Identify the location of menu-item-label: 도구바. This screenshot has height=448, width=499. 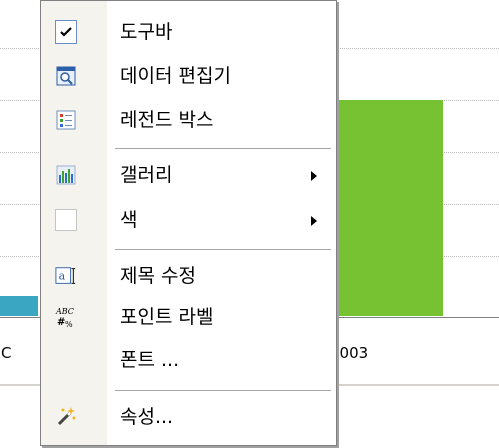
(146, 32).